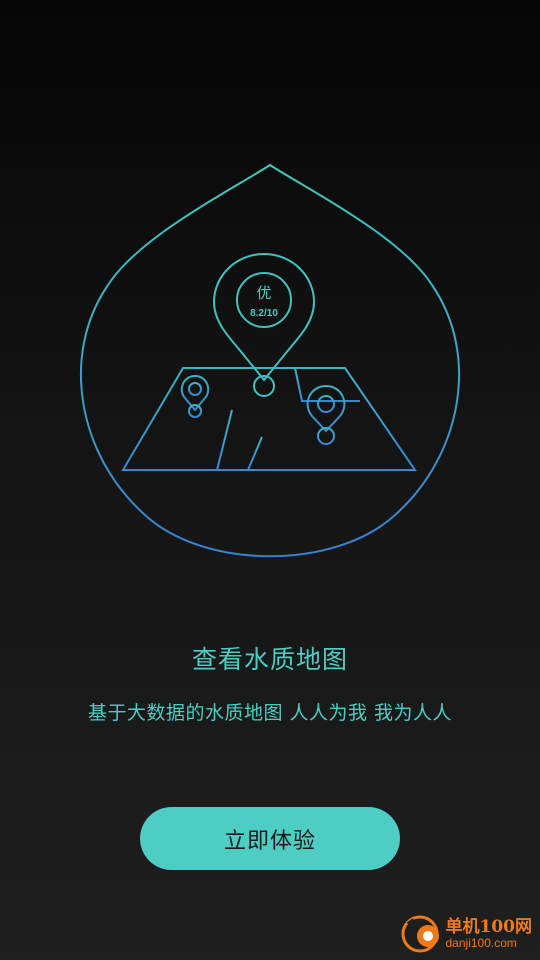 Image resolution: width=540 pixels, height=960 pixels. I want to click on watermark-url: danji100.com, so click(481, 942).